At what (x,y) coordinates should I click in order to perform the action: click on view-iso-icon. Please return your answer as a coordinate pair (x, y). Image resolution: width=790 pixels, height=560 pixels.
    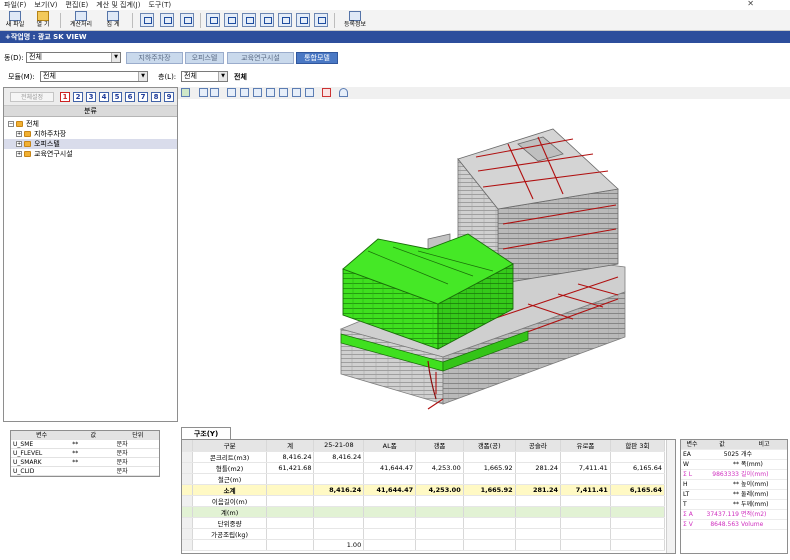
    Looking at the image, I should click on (309, 92).